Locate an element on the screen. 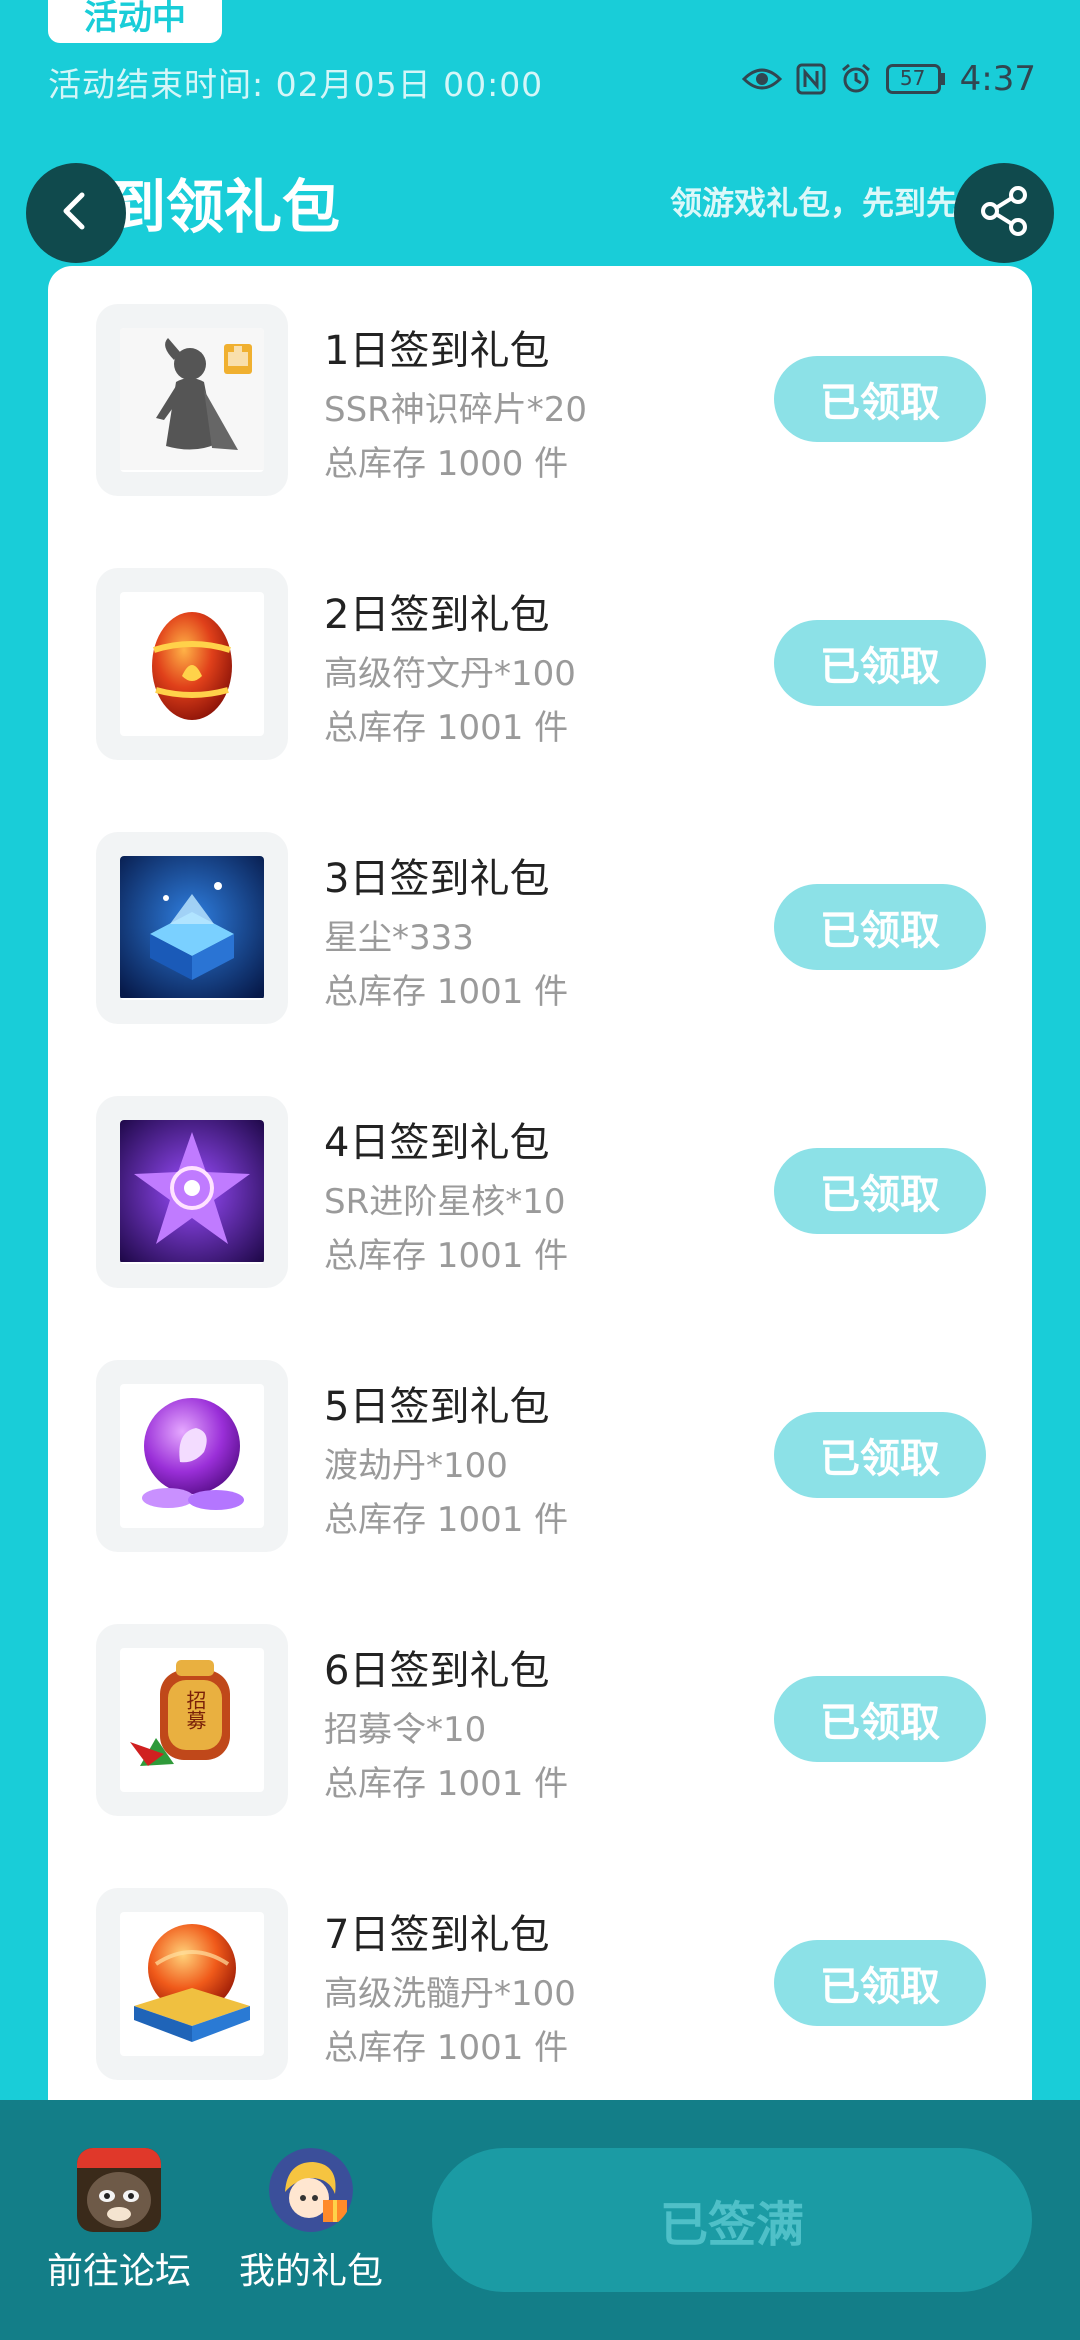 The width and height of the screenshot is (1080, 2340). fully-signed-button: 已签满 is located at coordinates (732, 2220).